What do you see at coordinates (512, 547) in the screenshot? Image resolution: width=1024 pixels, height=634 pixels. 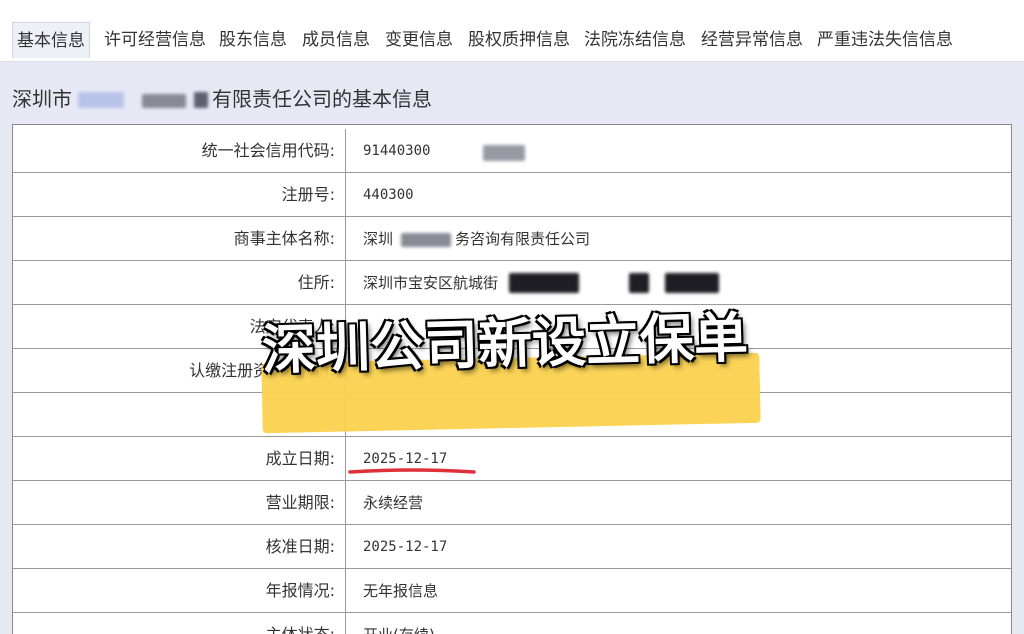 I see `table-row: 核准日期: 2025-12-17` at bounding box center [512, 547].